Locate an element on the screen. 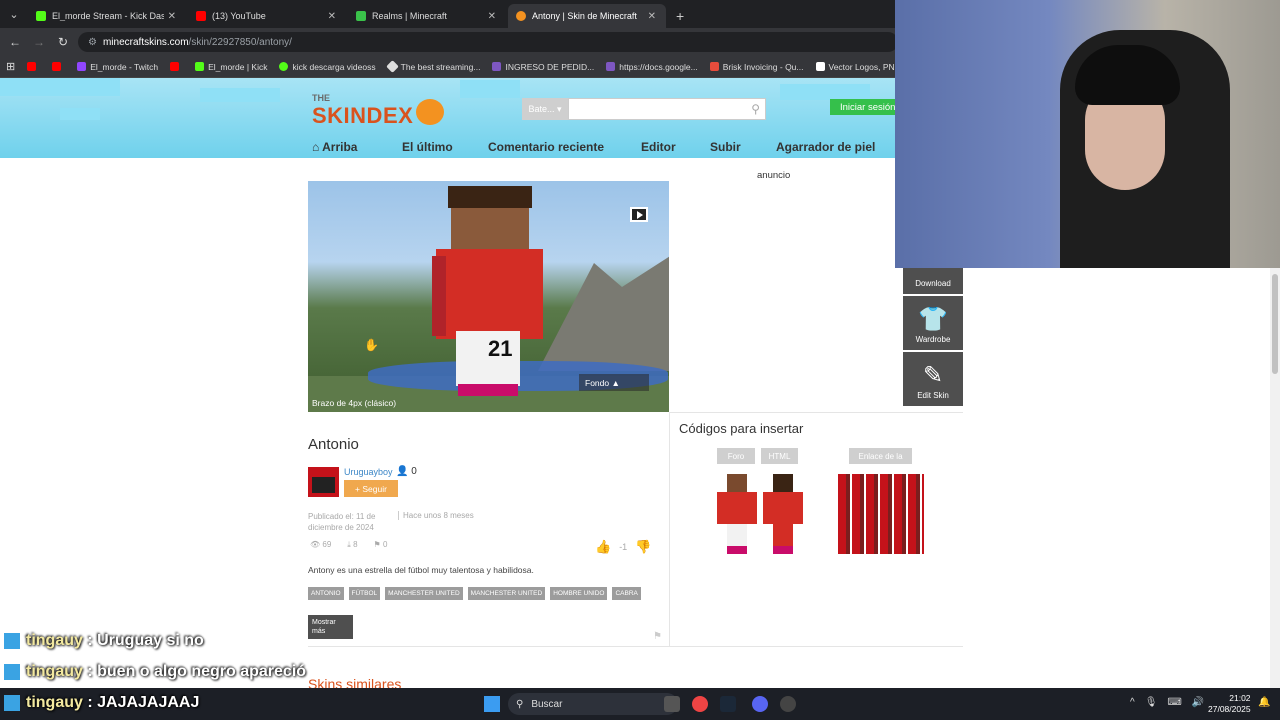 This screenshot has width=1280, height=720. nav-el-ultimo: El último is located at coordinates (427, 147).